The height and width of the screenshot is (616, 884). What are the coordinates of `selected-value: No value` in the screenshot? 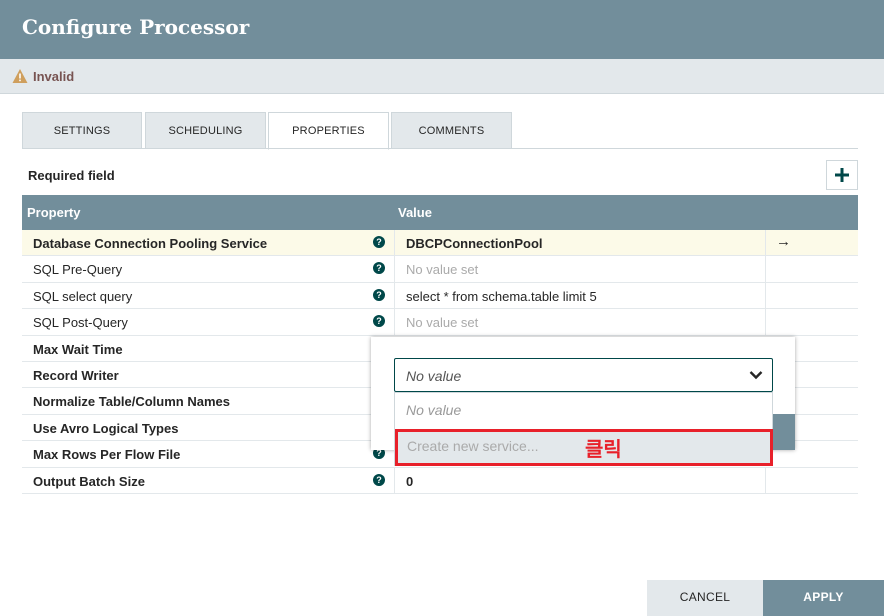 It's located at (434, 376).